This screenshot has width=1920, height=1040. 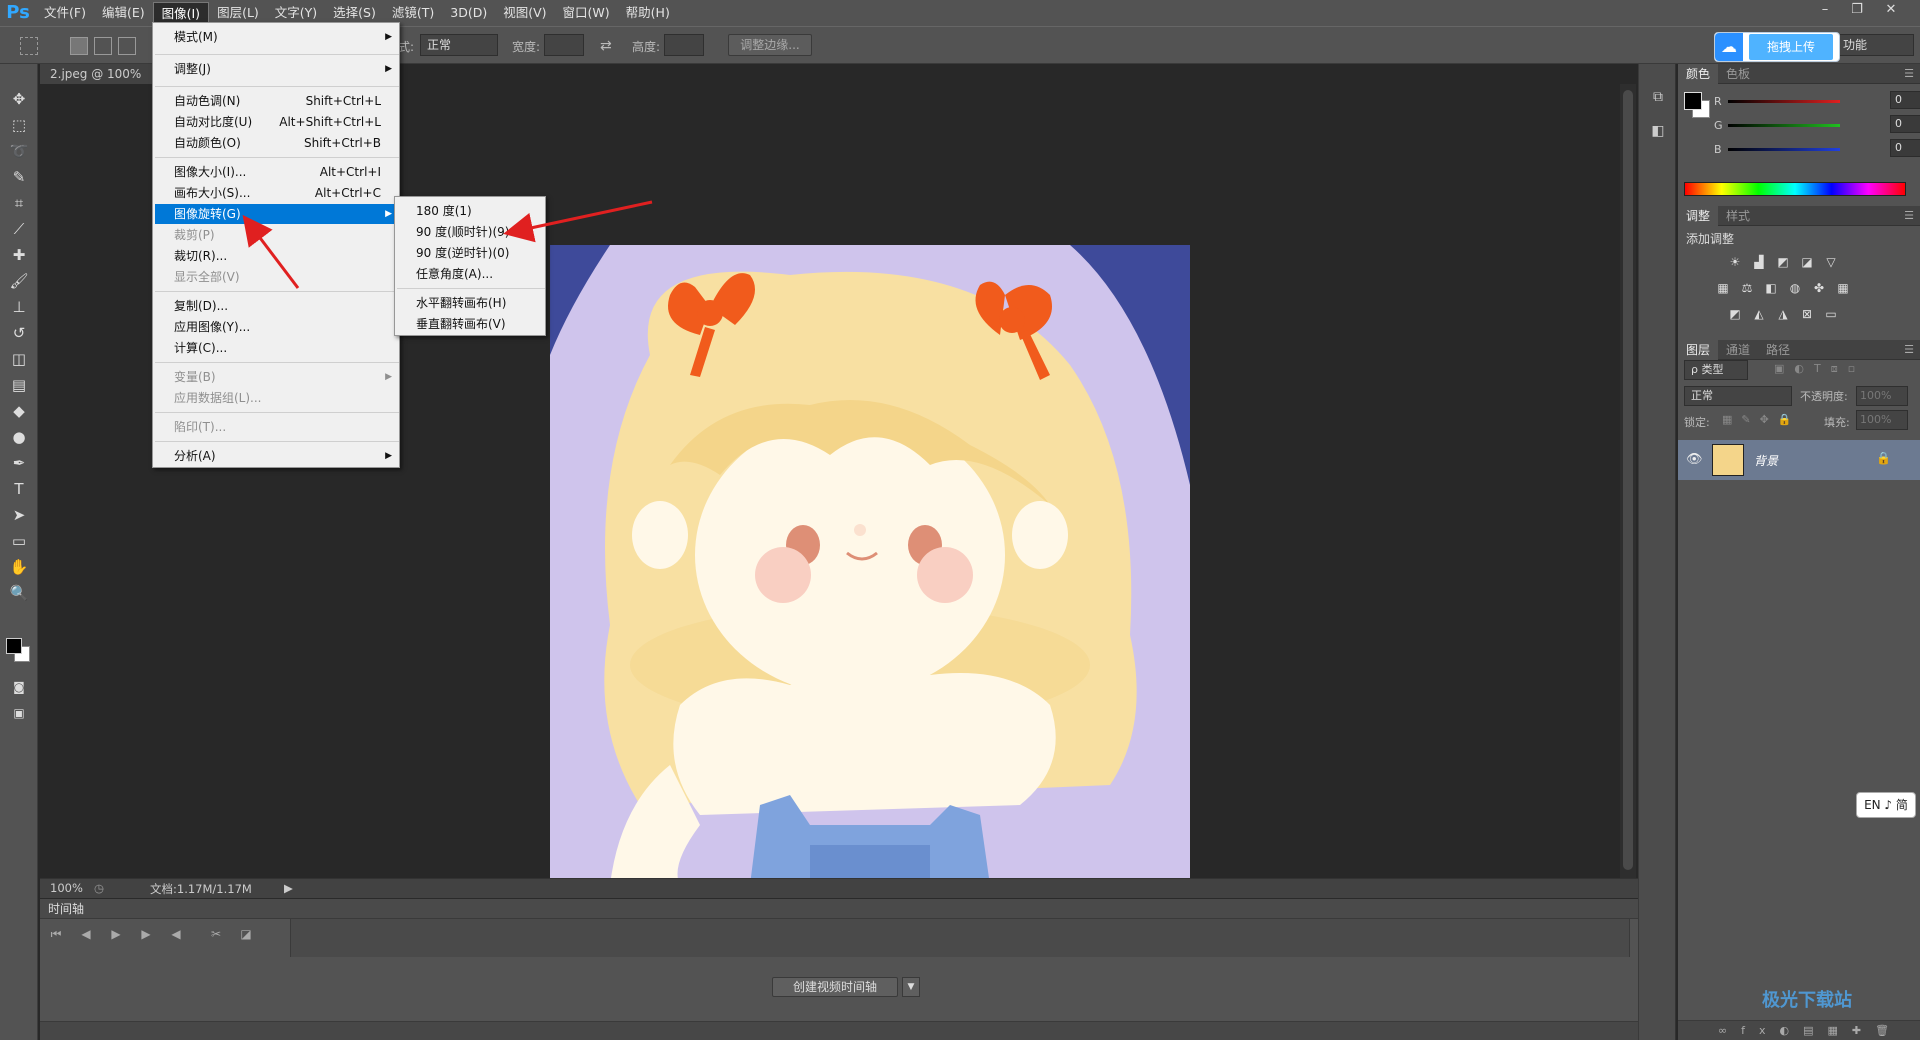 What do you see at coordinates (1693, 101) in the screenshot?
I see `color-panel-foreground-swatch` at bounding box center [1693, 101].